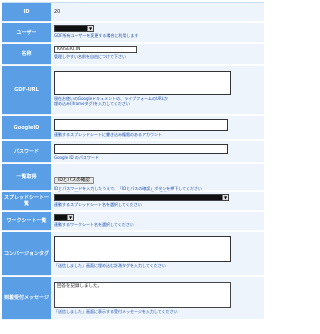  I want to click on value-cell-googleid: 連動するスプレッドシートに書き込み権限のあるアカウント, so click(157, 128).